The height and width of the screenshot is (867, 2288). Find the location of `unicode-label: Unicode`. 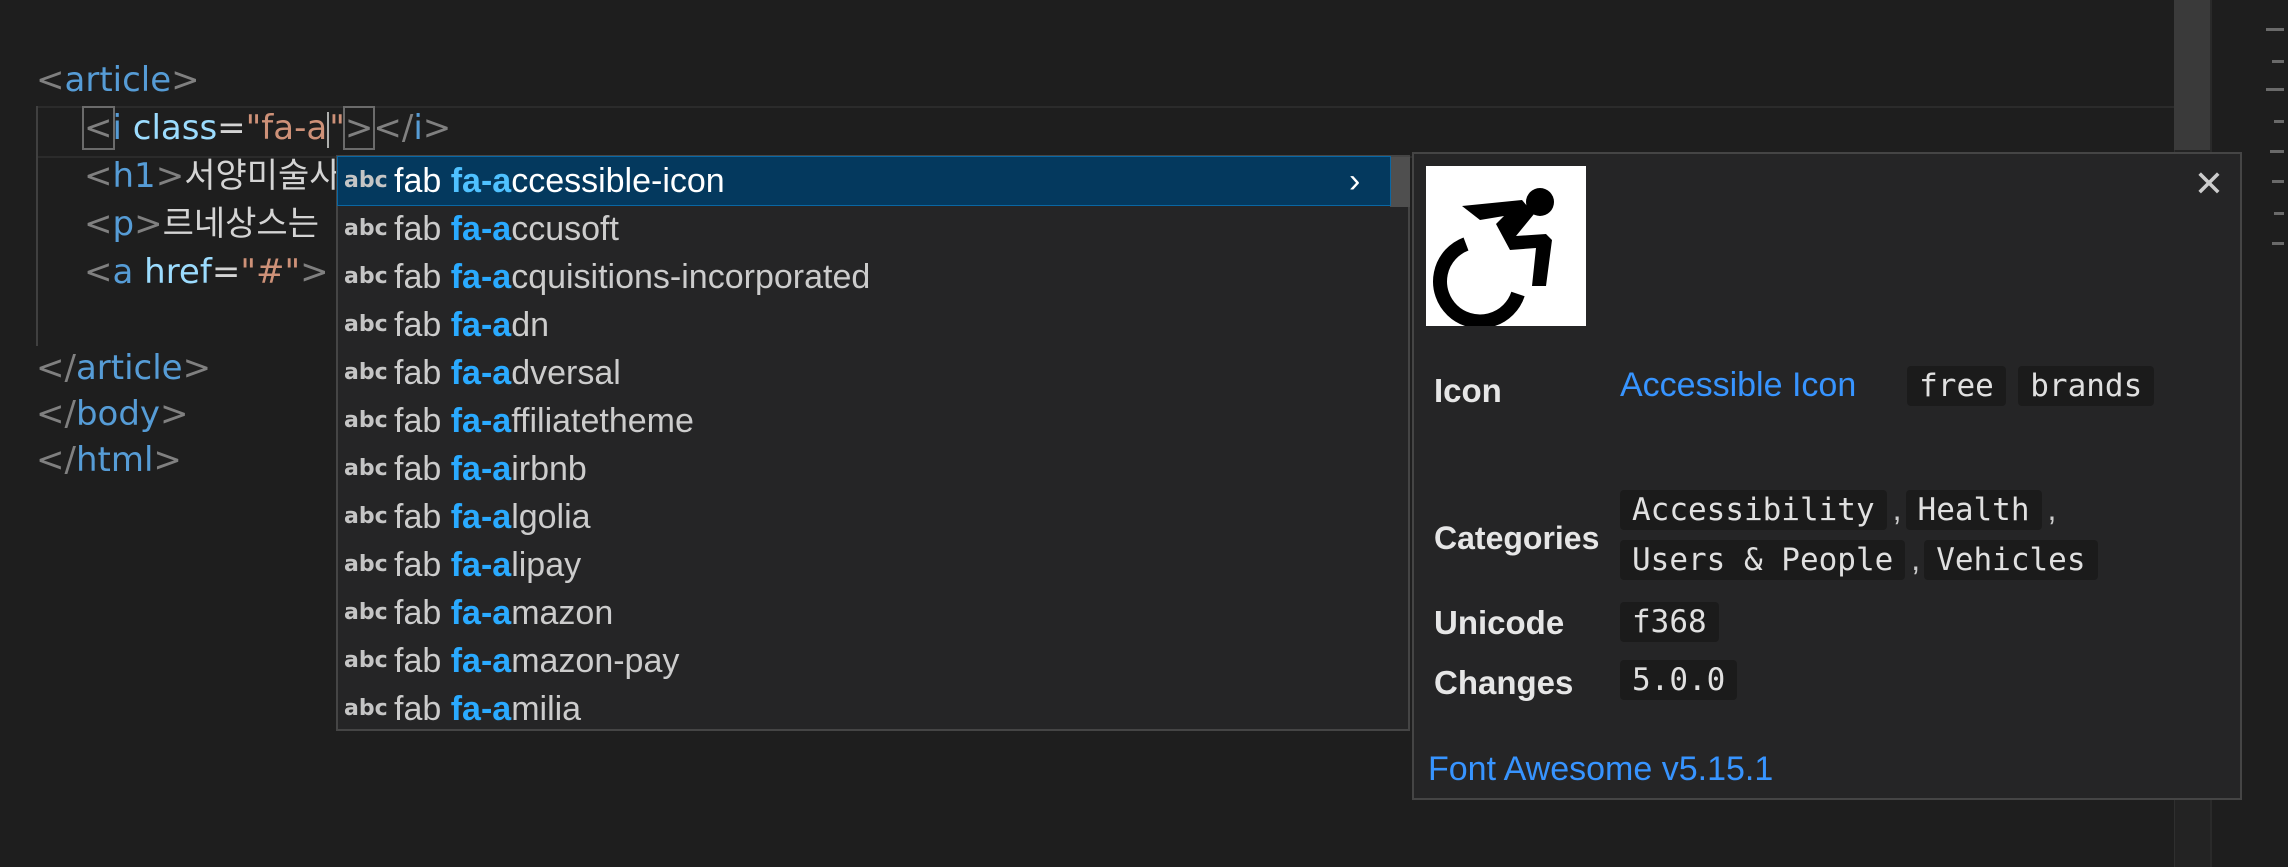

unicode-label: Unicode is located at coordinates (1499, 622).